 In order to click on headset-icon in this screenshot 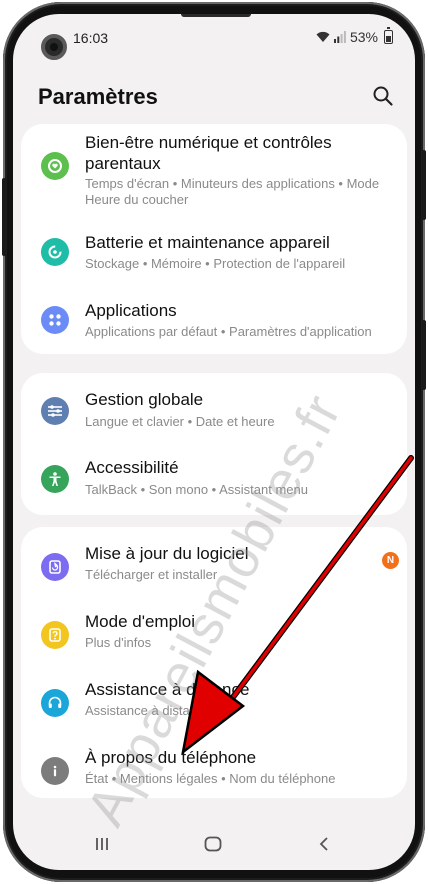, I will do `click(55, 703)`.